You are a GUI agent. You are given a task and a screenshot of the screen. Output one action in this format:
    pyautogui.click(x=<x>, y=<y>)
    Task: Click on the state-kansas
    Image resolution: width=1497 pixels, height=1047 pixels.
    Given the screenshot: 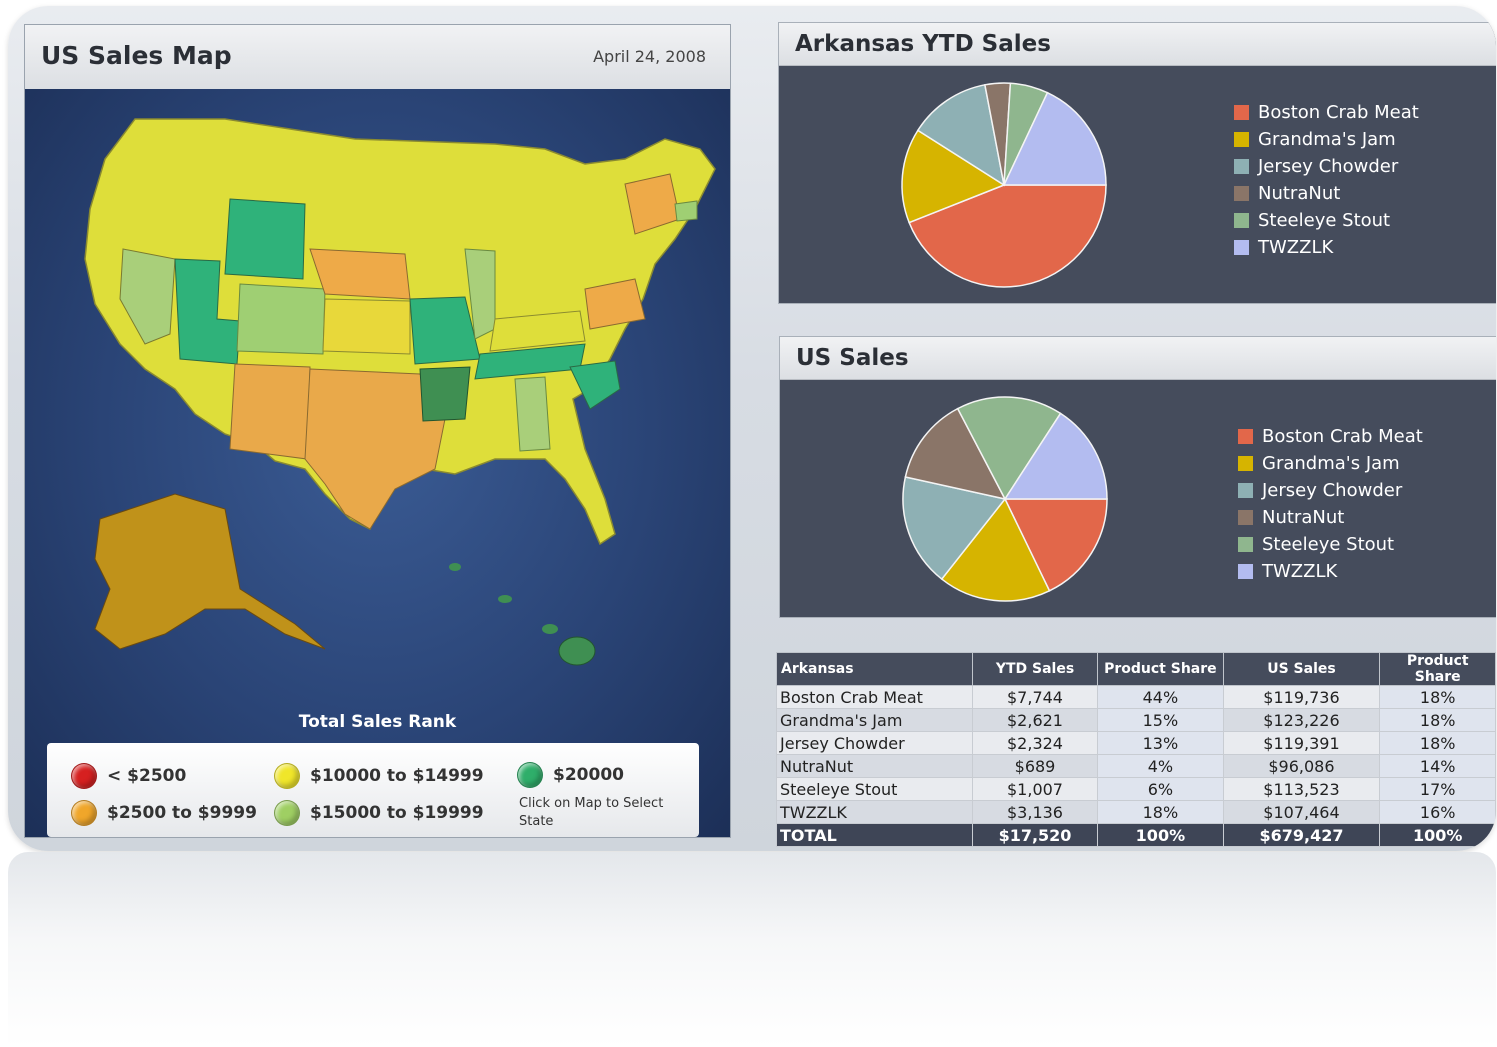 What is the action you would take?
    pyautogui.click(x=366, y=326)
    